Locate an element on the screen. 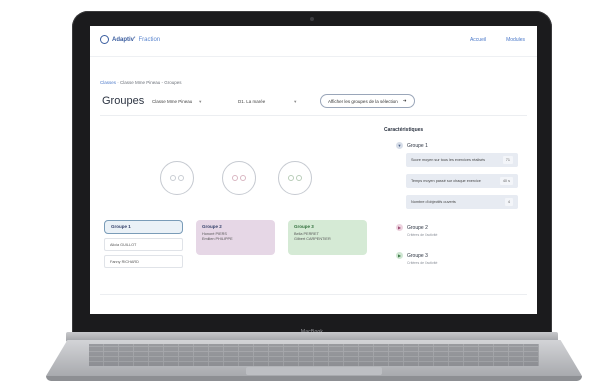  breadcrumb: Classes · Classe Mme Pineau - Groupes is located at coordinates (141, 82).